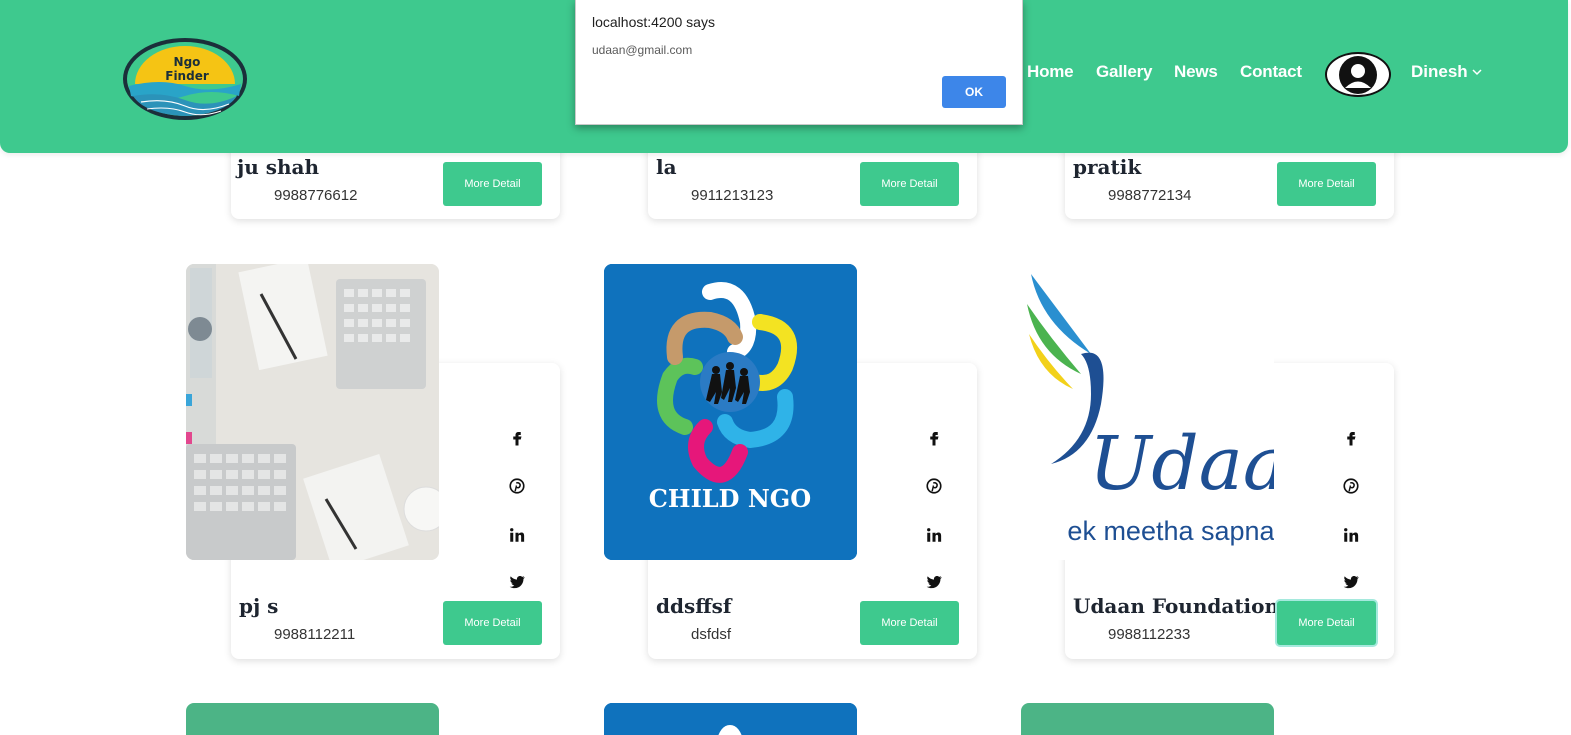  What do you see at coordinates (1439, 71) in the screenshot?
I see `user-name: Dinesh` at bounding box center [1439, 71].